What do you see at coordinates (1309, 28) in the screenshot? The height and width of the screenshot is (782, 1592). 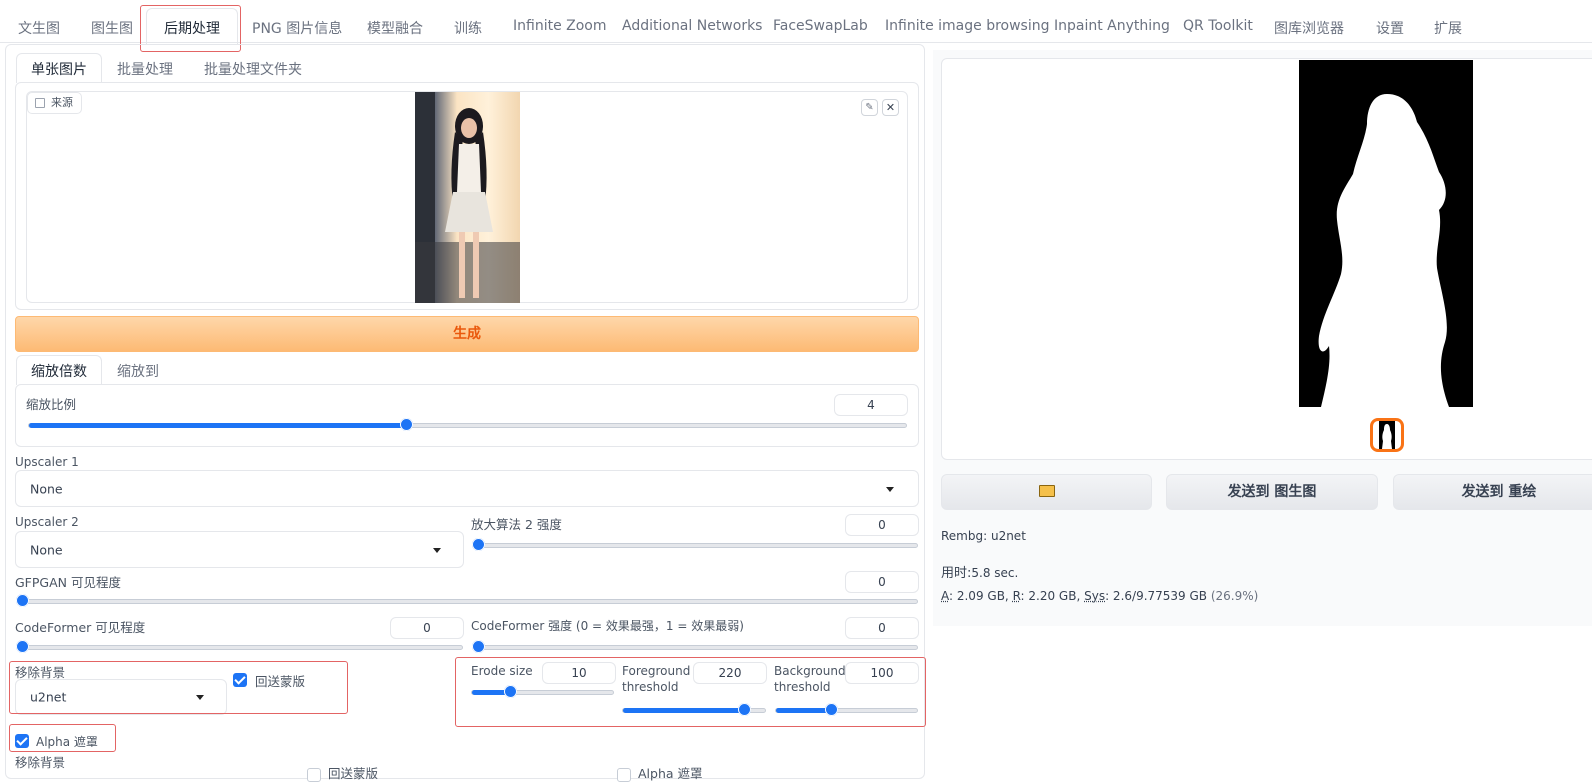 I see `tab-gallery-browser: 图库浏览器` at bounding box center [1309, 28].